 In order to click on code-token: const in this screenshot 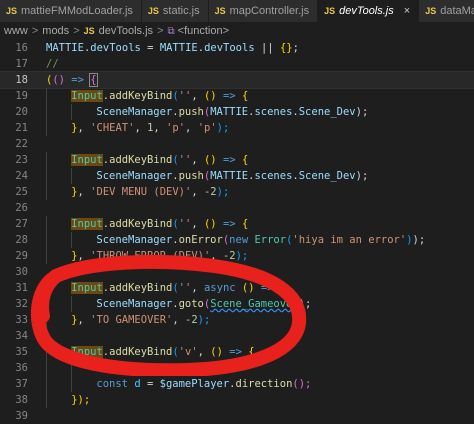, I will do `click(115, 368)`.